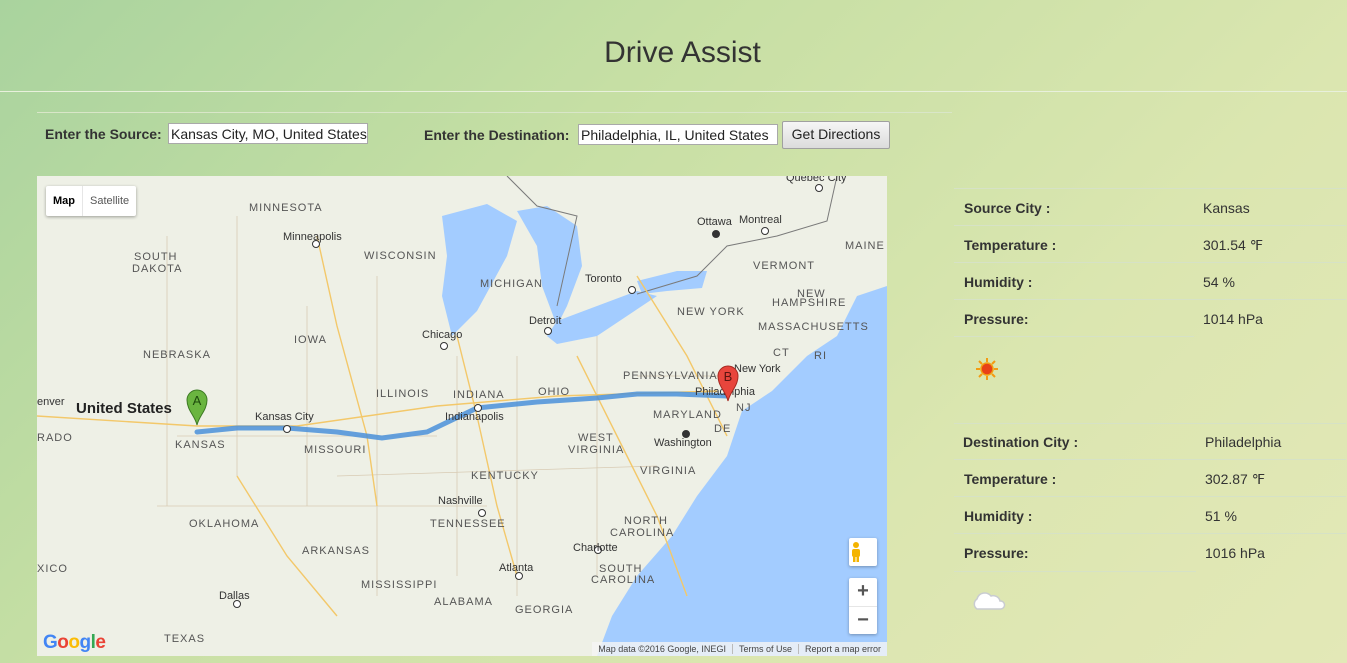  I want to click on map-label: United States, so click(124, 408).